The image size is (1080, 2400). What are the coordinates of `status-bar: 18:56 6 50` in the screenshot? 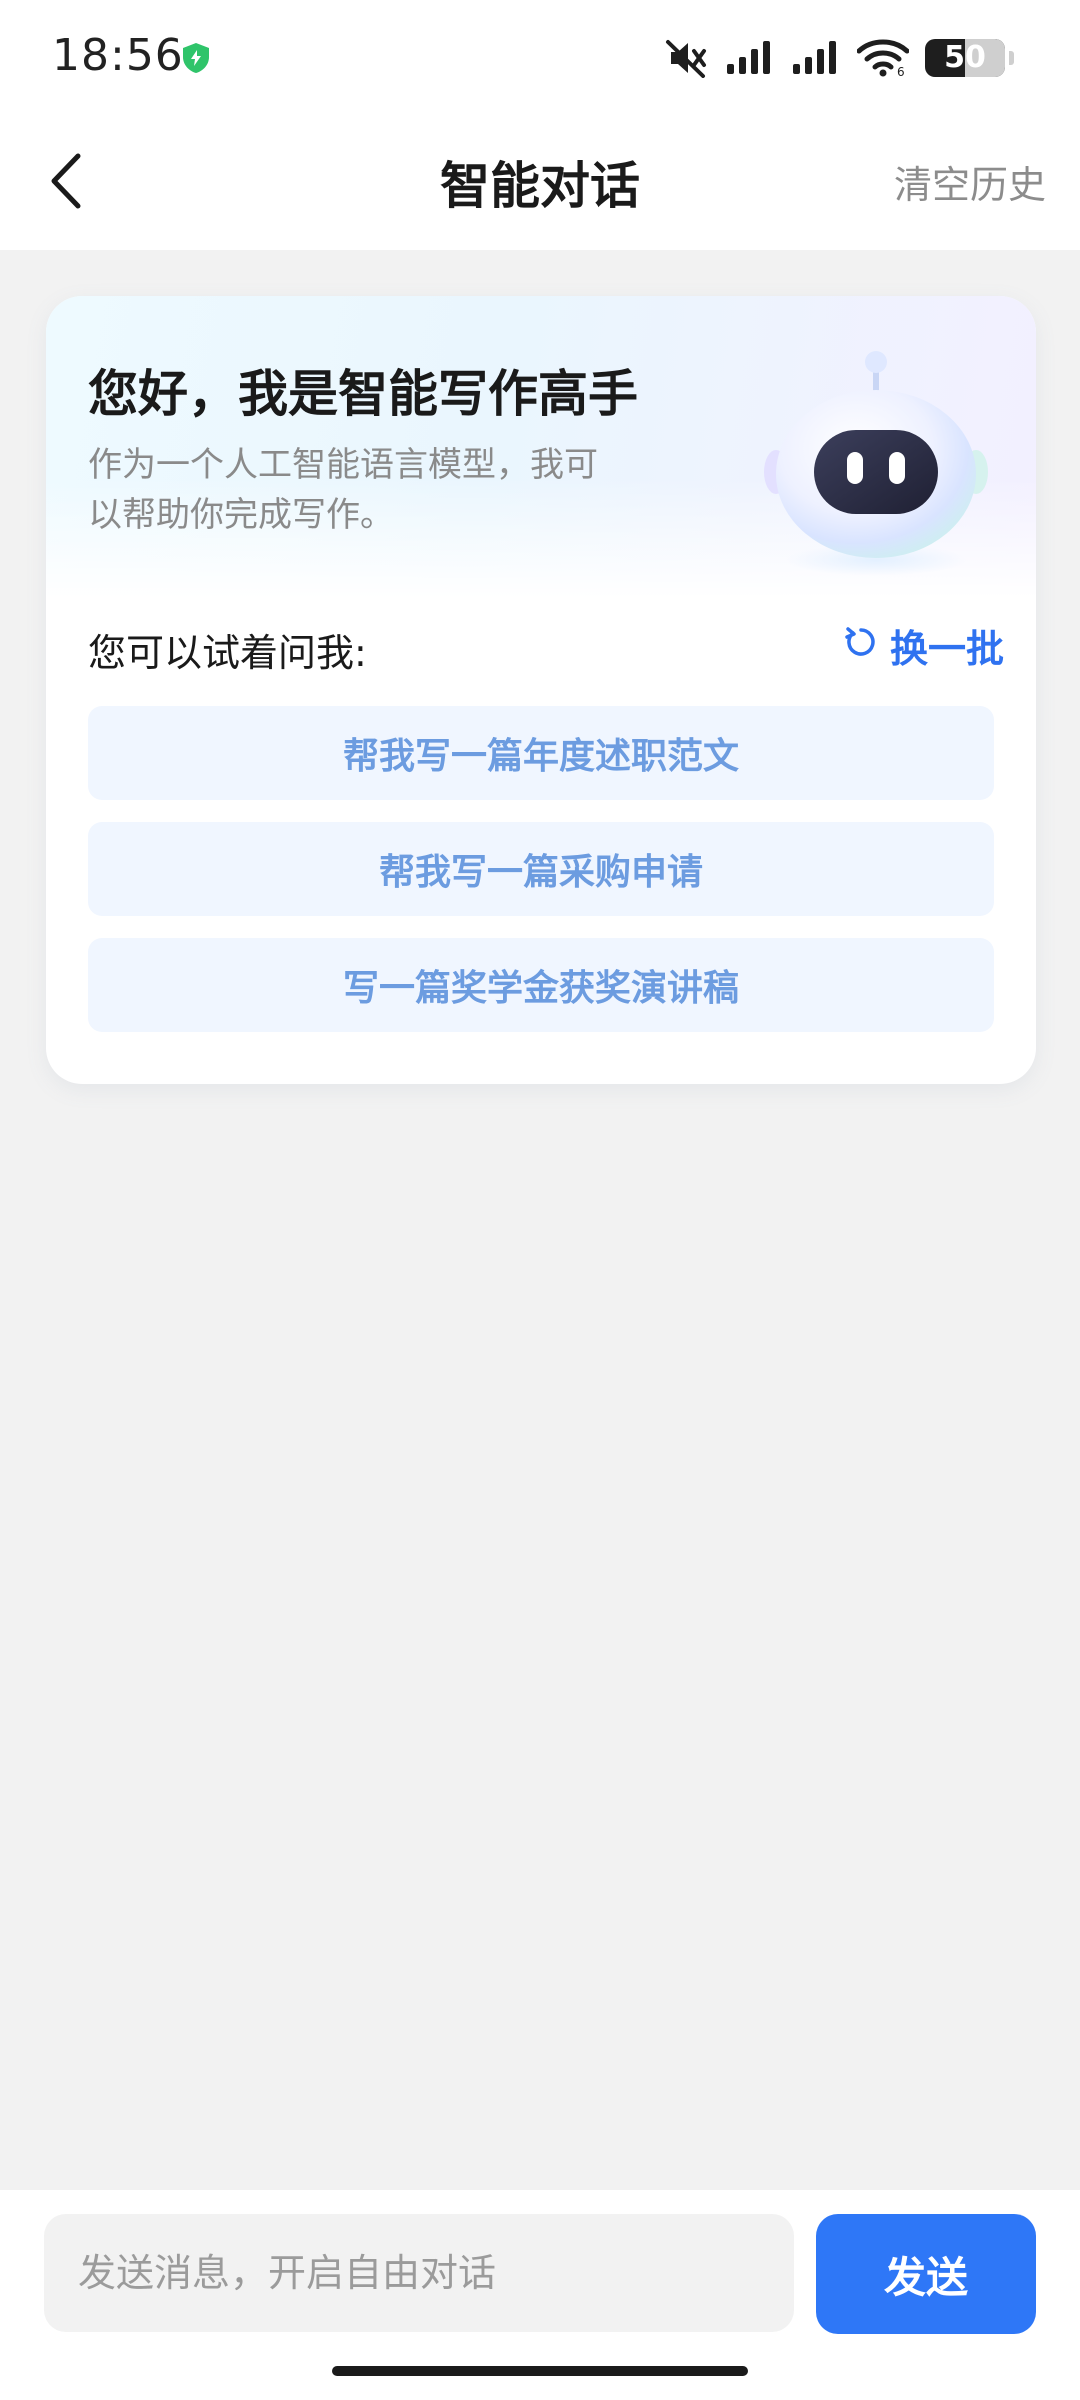 It's located at (540, 58).